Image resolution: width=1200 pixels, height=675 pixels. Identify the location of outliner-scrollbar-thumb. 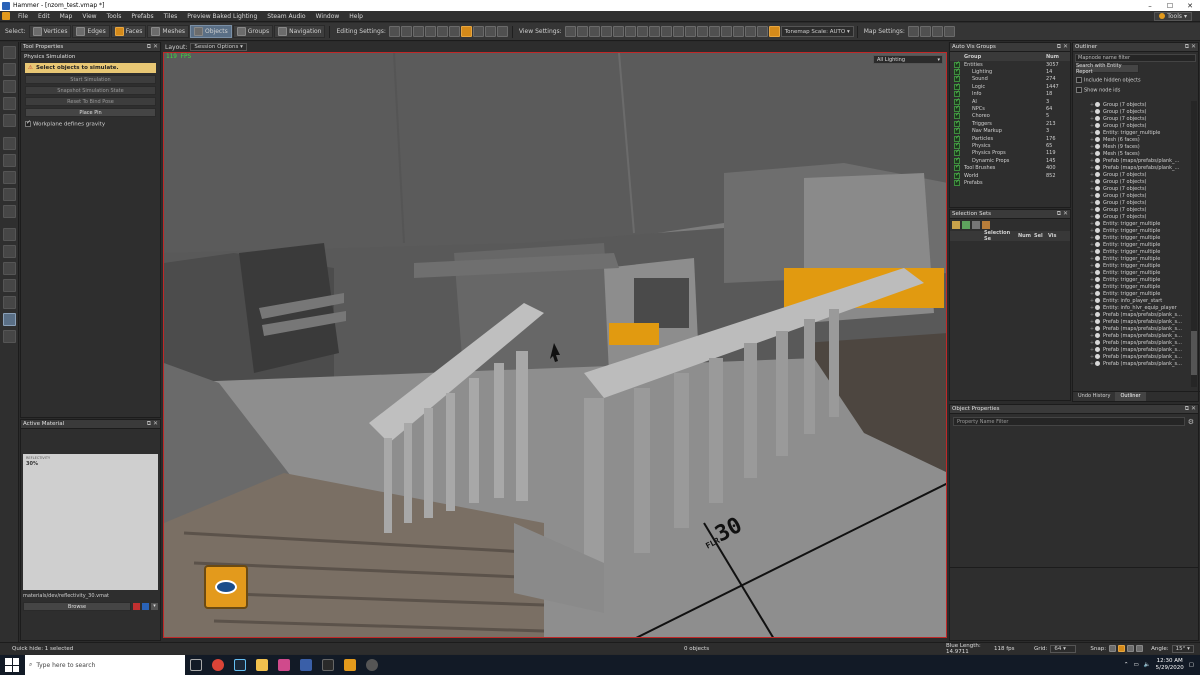
(1194, 353).